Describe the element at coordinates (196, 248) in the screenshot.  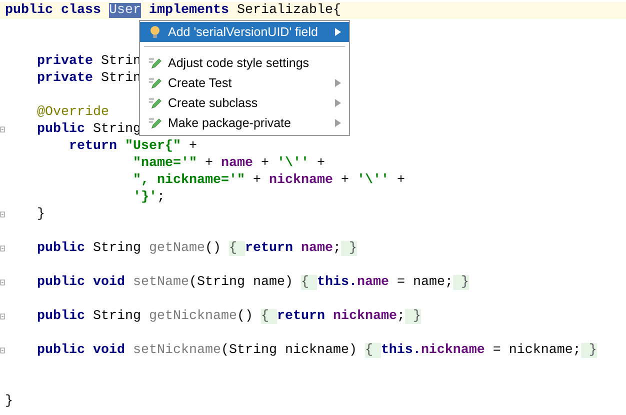
I see `code-line: public String getName() { return name; }` at that location.